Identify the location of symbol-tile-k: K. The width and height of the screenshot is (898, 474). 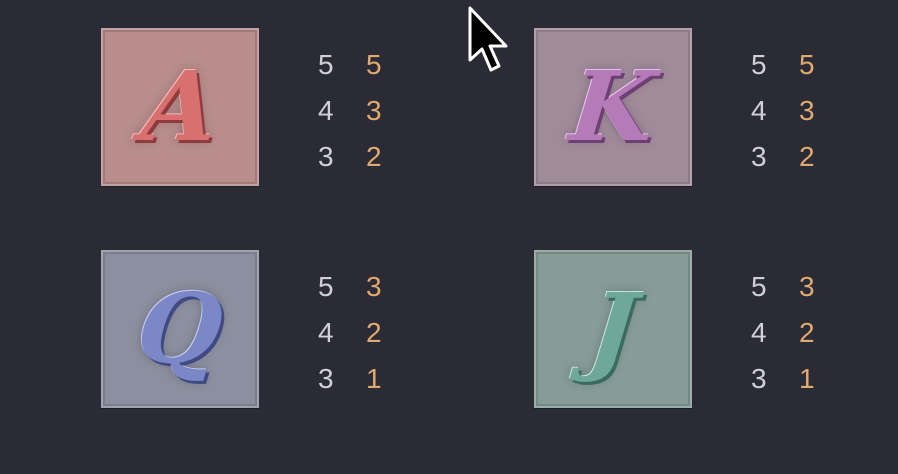
(613, 107).